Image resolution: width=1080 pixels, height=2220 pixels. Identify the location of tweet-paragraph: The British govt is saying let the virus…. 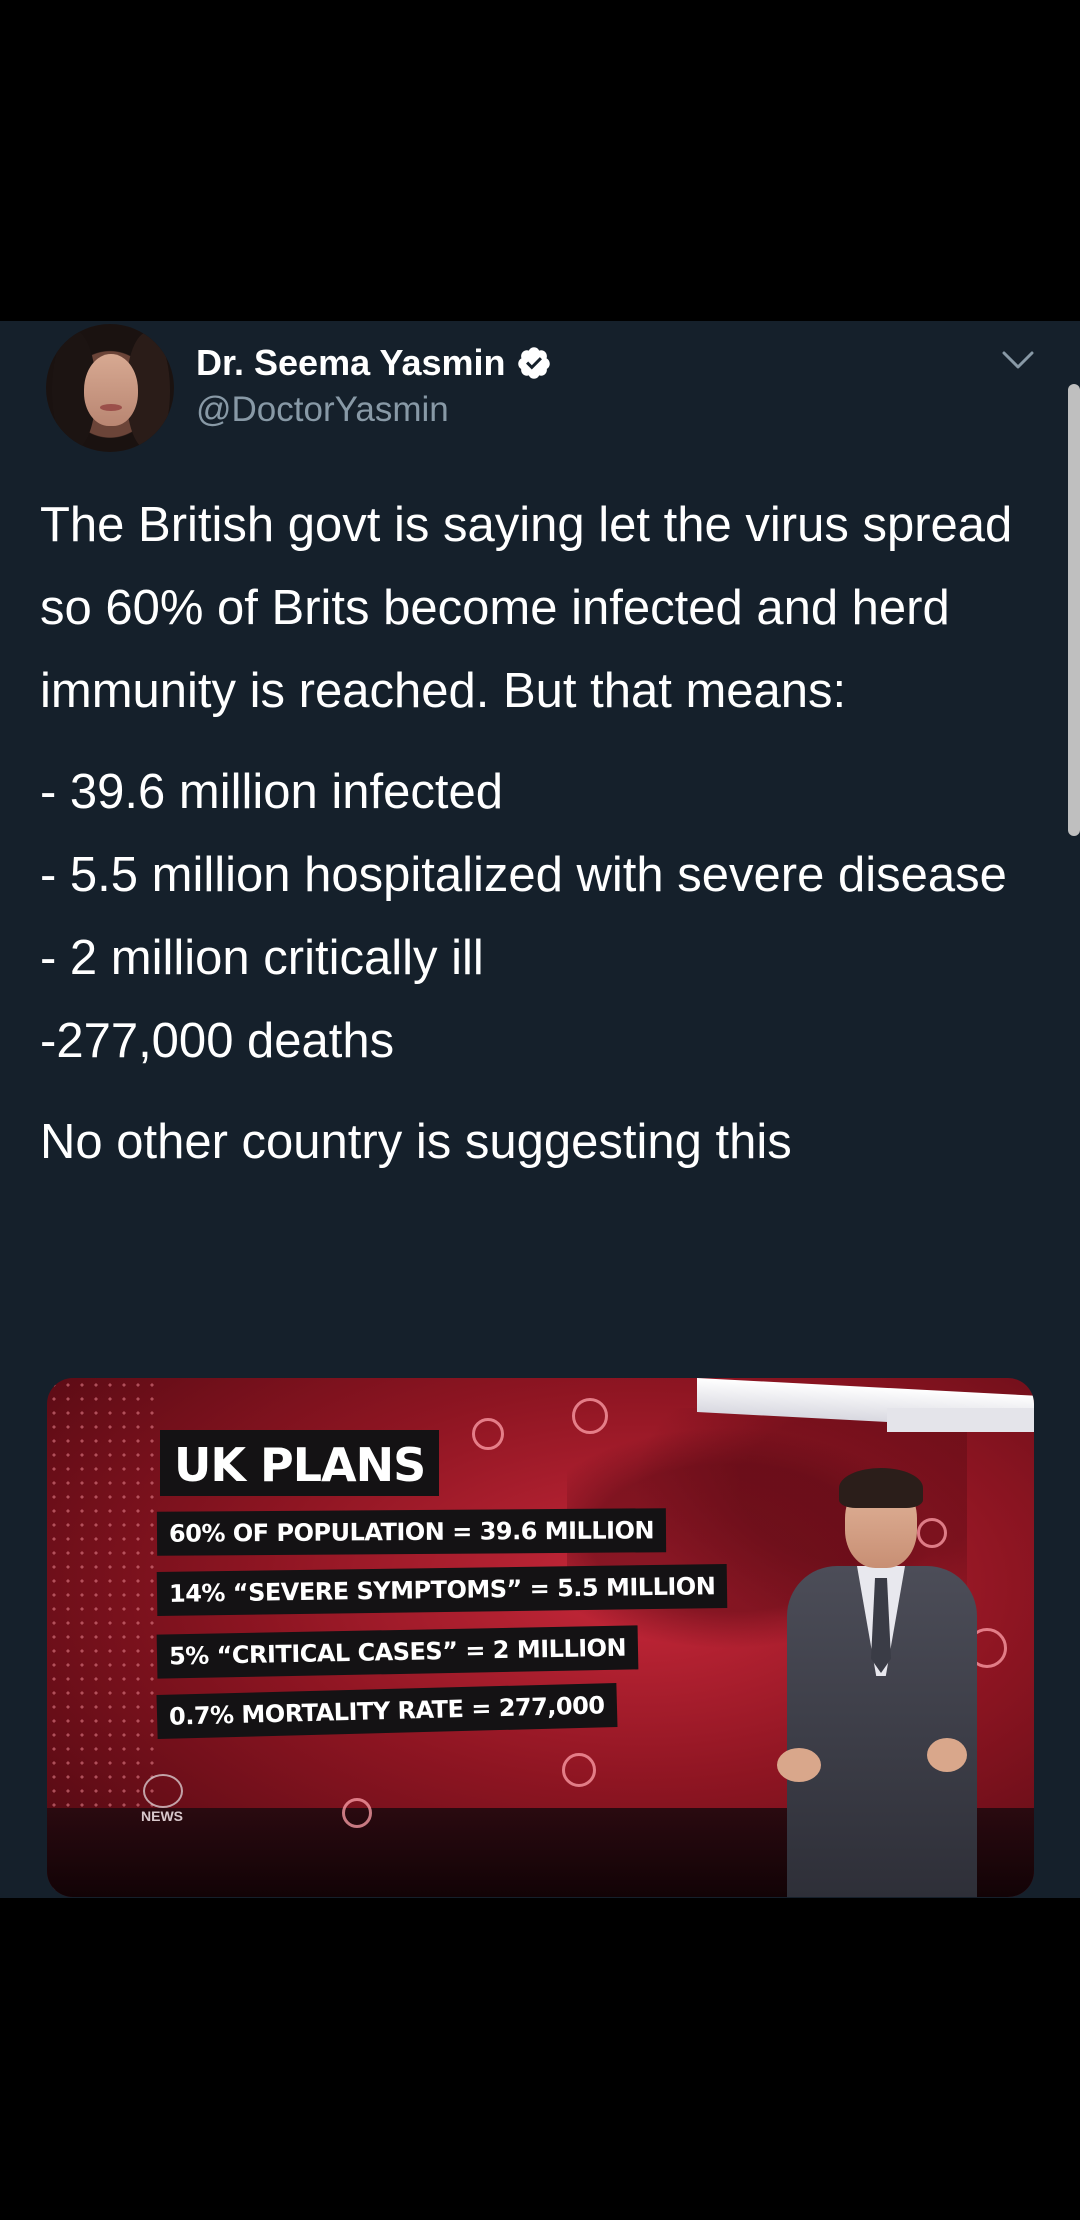
(526, 608).